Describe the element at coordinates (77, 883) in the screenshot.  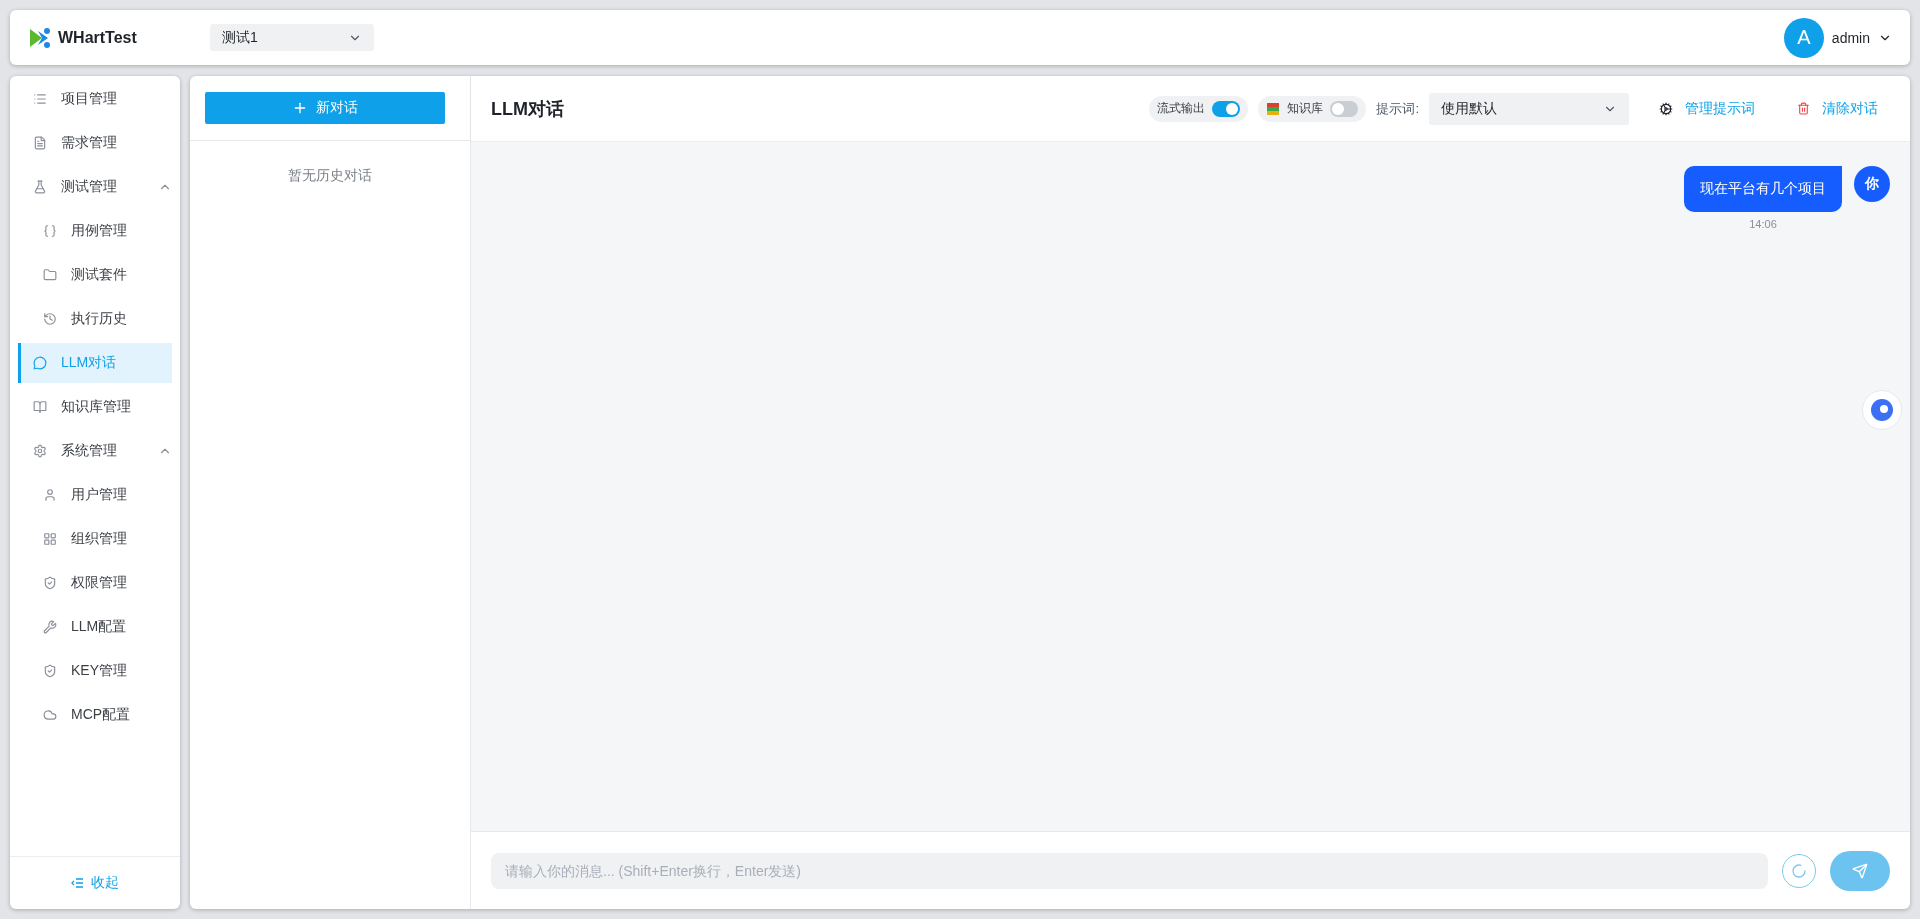
I see `indent-icon` at that location.